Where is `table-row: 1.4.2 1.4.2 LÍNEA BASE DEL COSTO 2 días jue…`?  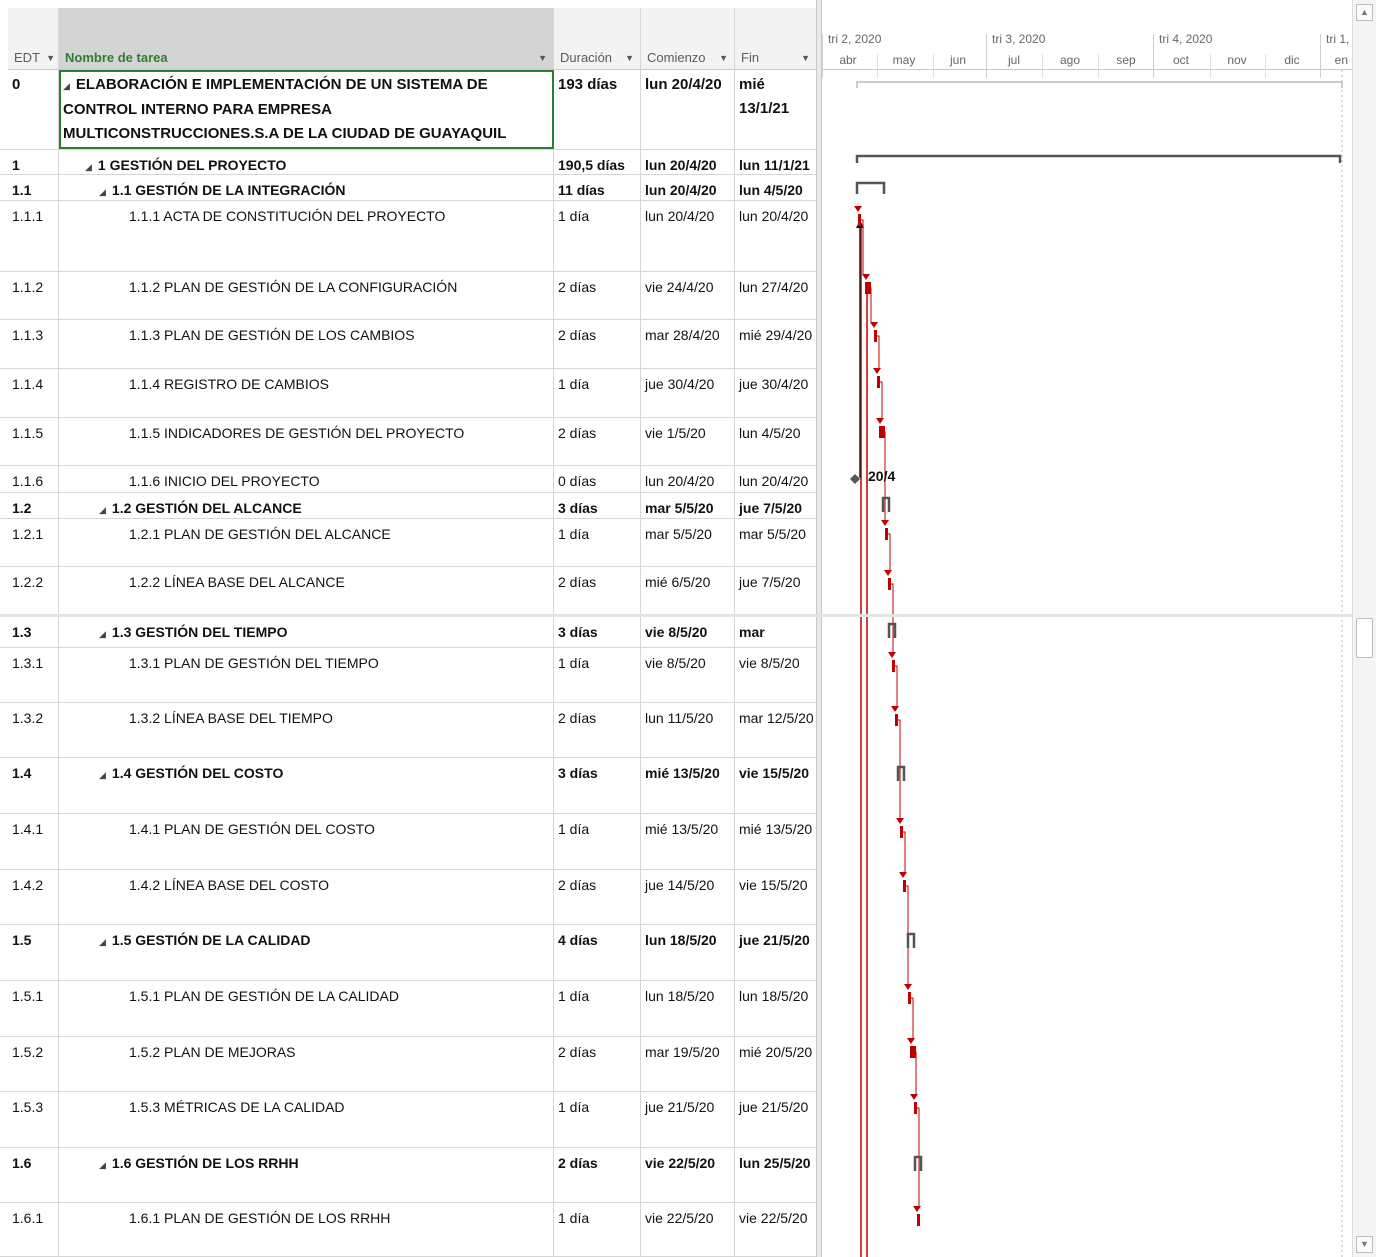 table-row: 1.4.2 1.4.2 LÍNEA BASE DEL COSTO 2 días jue… is located at coordinates (408, 897).